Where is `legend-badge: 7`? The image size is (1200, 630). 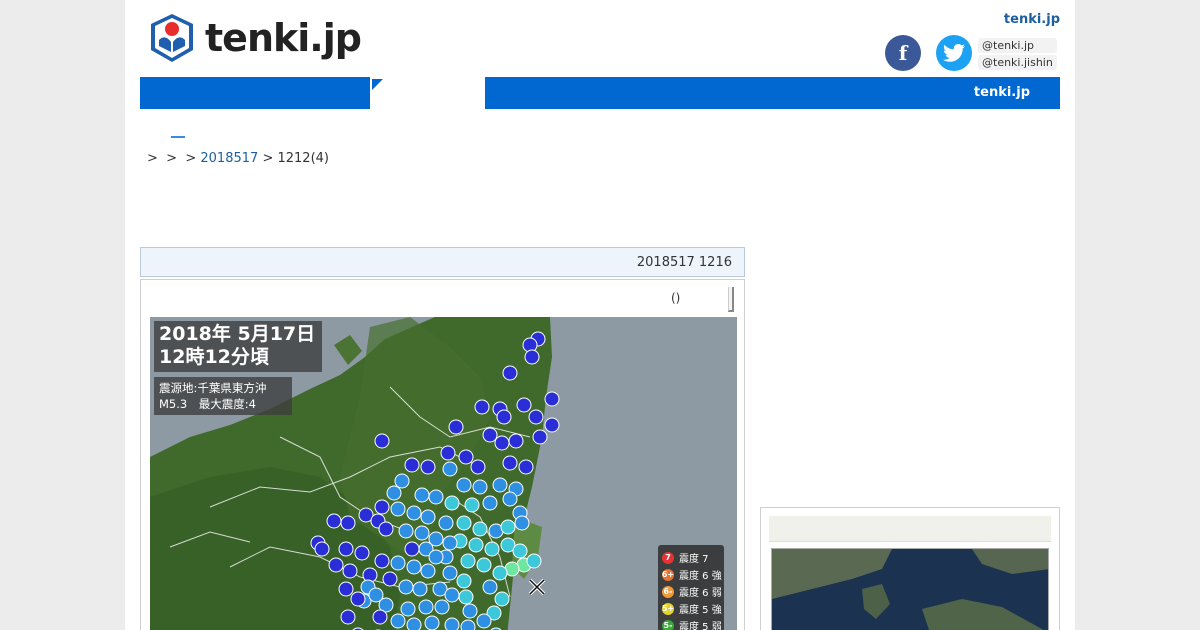 legend-badge: 7 is located at coordinates (668, 557).